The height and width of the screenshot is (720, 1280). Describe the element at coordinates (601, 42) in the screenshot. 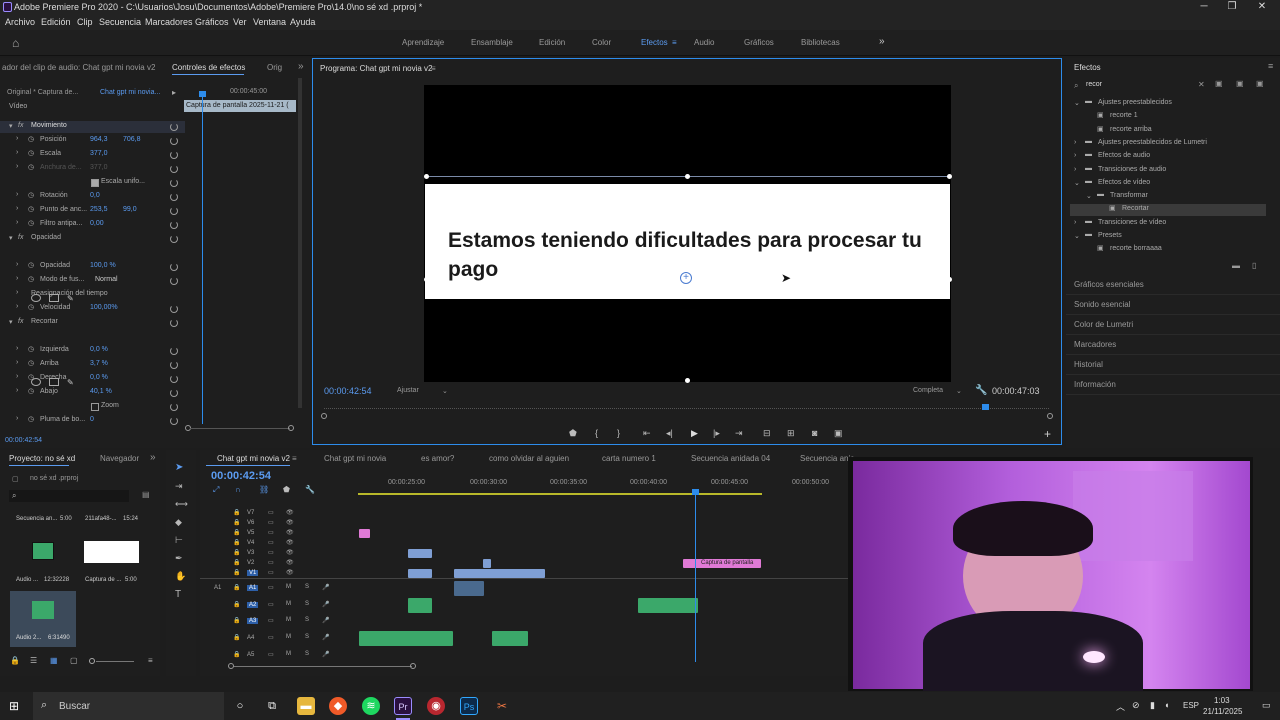

I see `ws-color: Color` at that location.